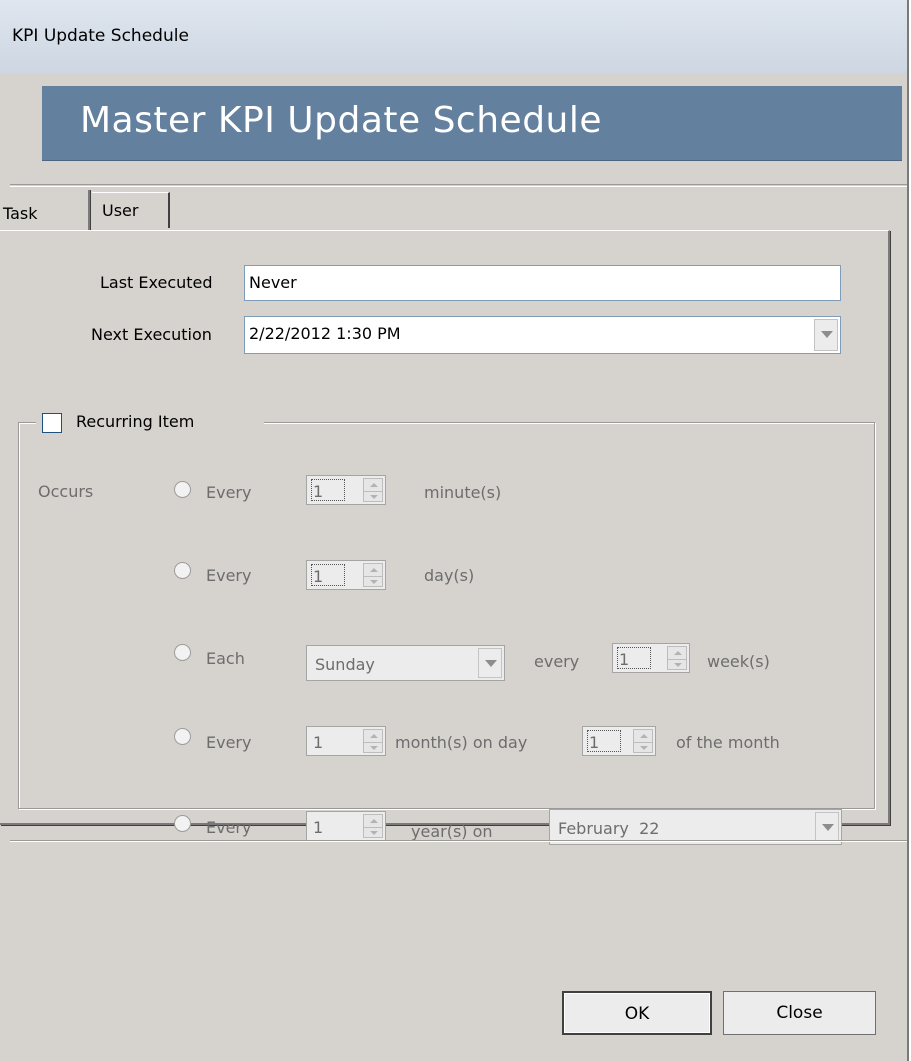  I want to click on year-date-value: February 22, so click(609, 828).